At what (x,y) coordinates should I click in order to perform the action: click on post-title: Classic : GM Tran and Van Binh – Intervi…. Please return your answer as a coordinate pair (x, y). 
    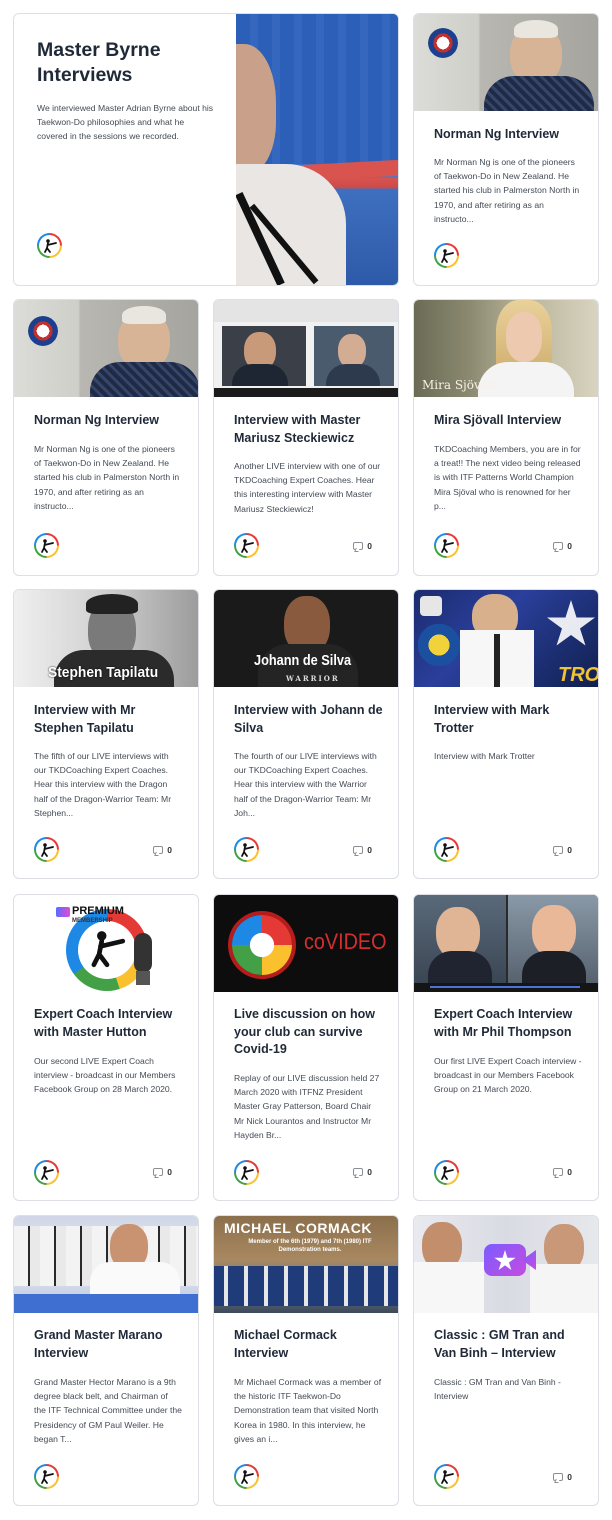
    Looking at the image, I should click on (509, 1344).